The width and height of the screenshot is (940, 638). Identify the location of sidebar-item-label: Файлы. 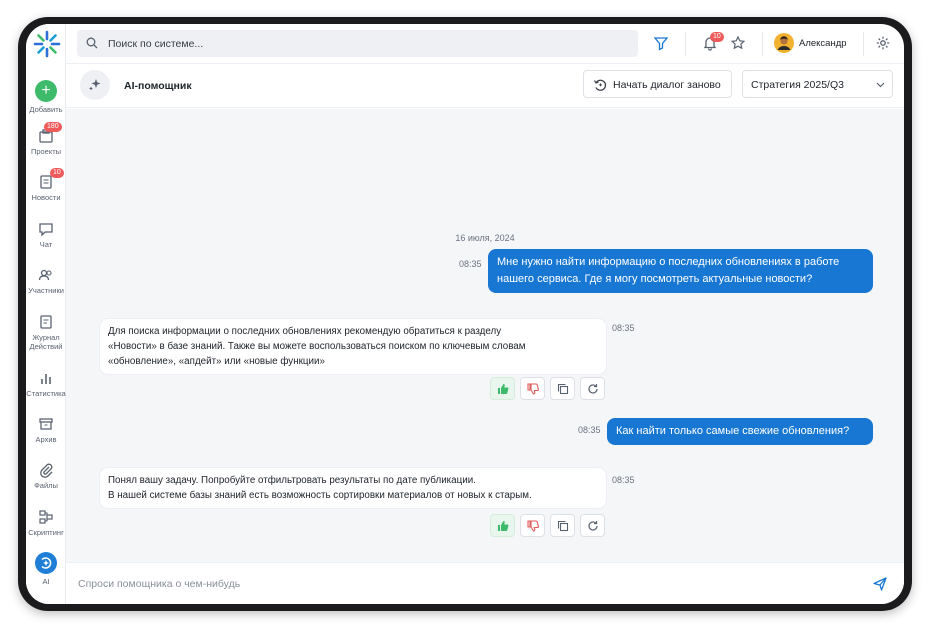
(46, 485).